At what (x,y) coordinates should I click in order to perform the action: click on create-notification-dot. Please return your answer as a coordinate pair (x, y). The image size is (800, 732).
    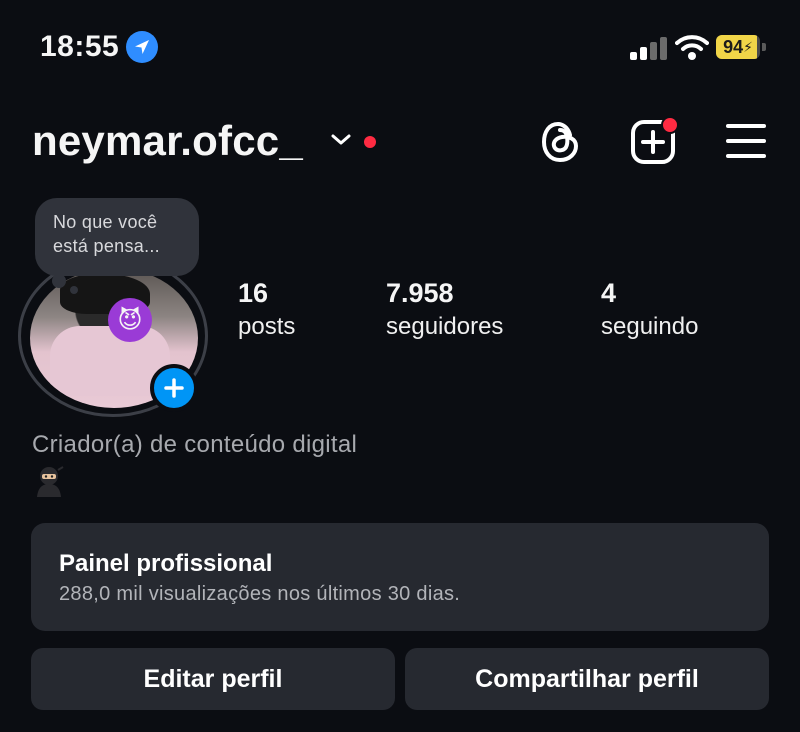
    Looking at the image, I should click on (670, 125).